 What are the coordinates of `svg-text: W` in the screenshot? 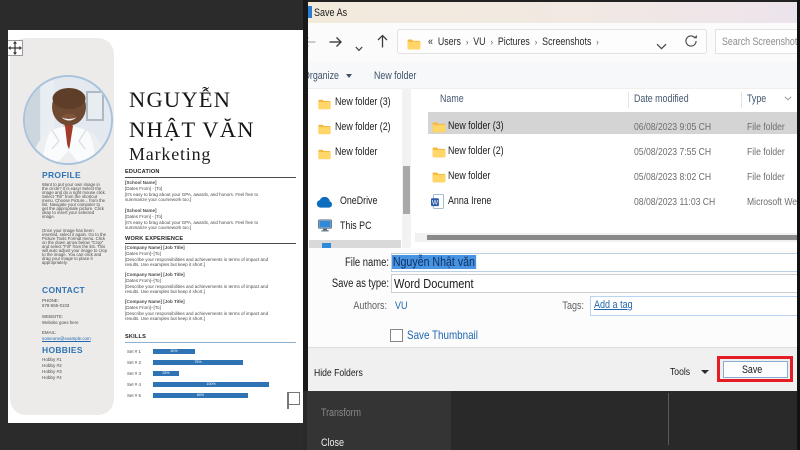 It's located at (435, 202).